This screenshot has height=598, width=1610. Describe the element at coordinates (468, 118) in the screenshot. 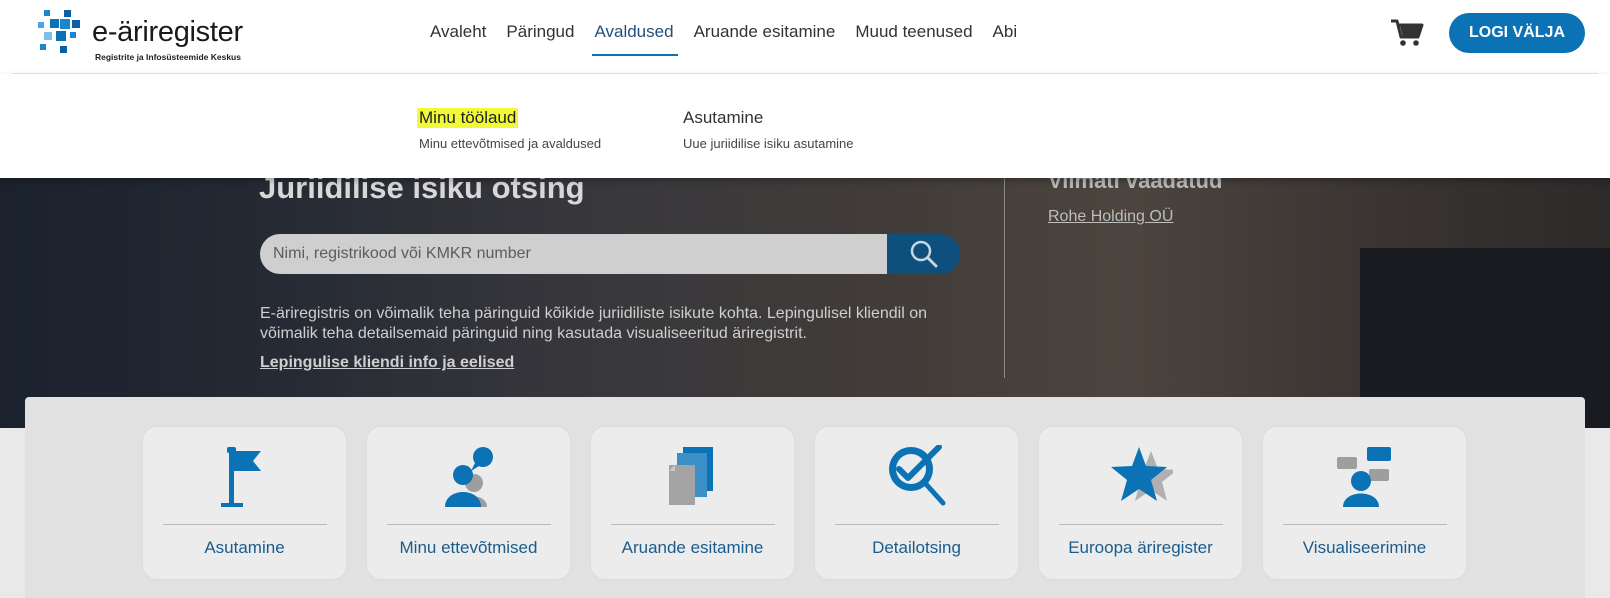

I see `dropdown-item-title: Minu töölaud` at that location.